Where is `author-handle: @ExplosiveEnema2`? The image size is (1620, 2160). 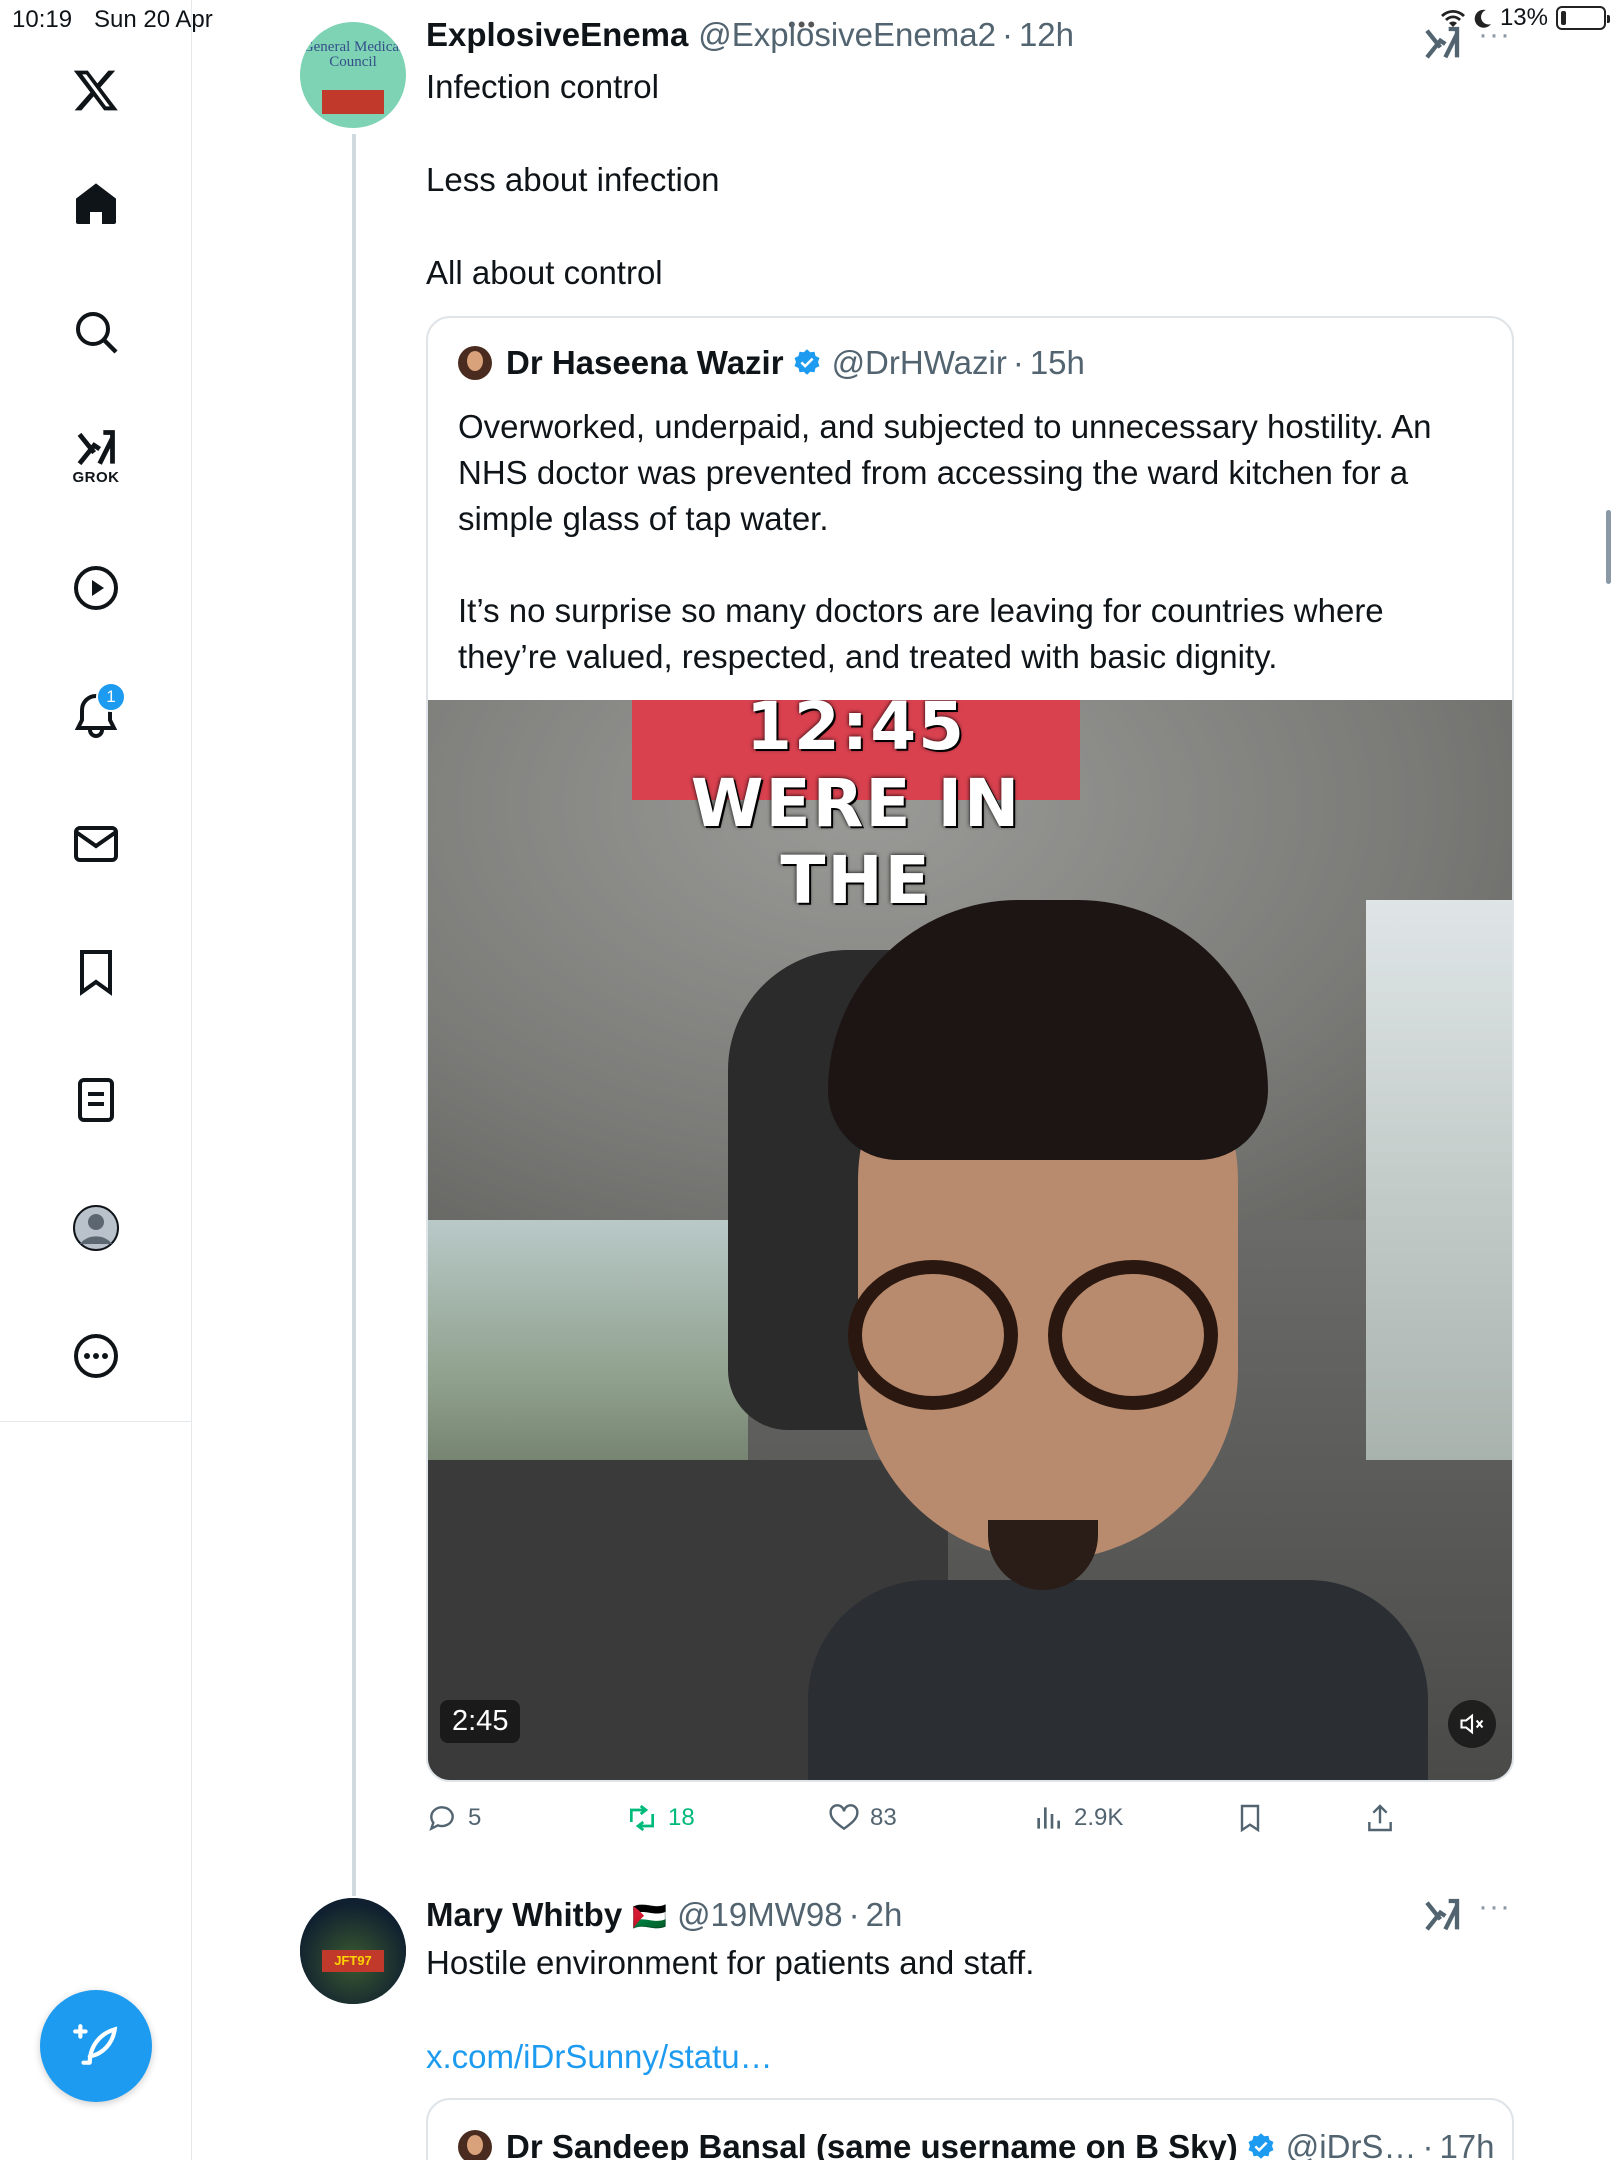
author-handle: @ExplosiveEnema2 is located at coordinates (847, 35).